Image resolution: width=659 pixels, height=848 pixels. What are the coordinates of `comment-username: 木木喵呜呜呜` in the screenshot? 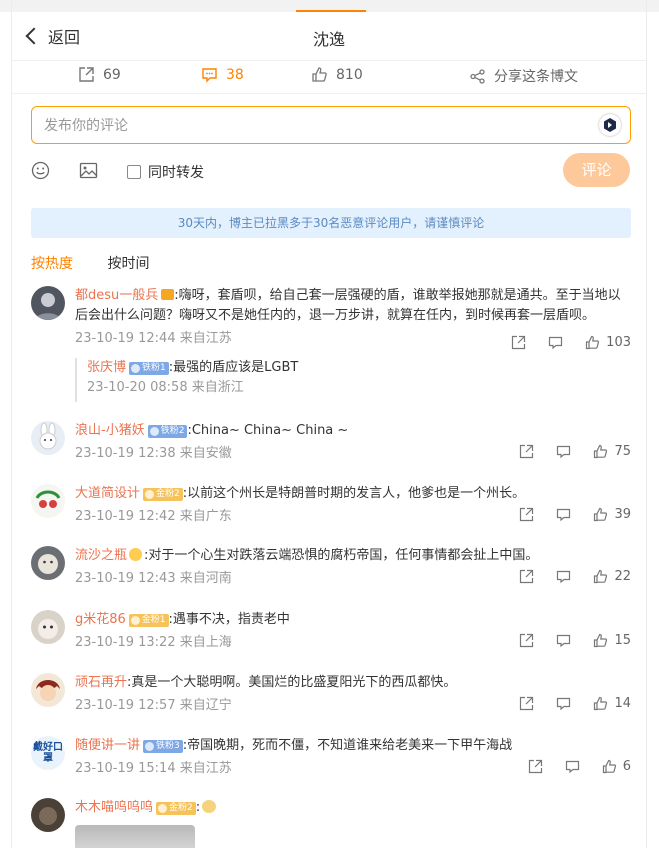 It's located at (114, 807).